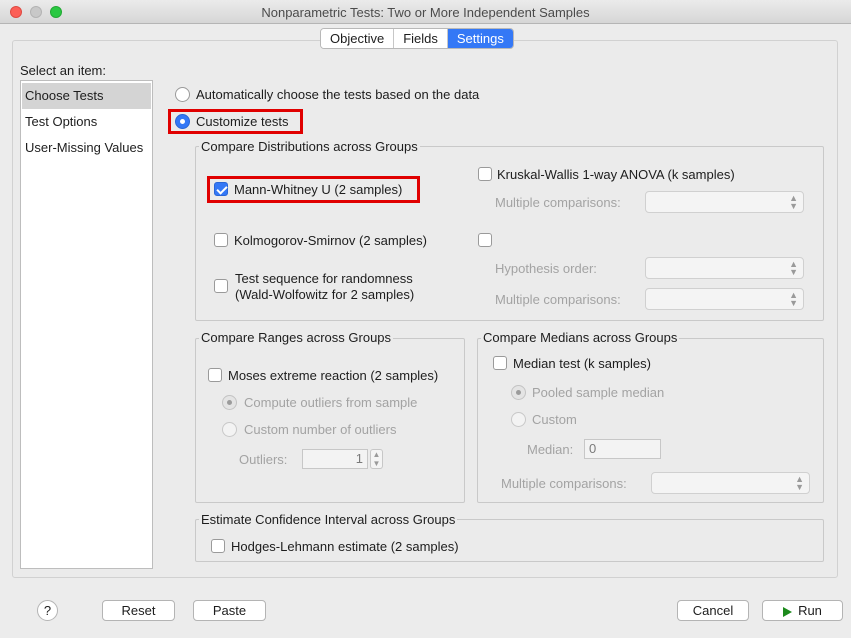  I want to click on randomness-checkbox, so click(221, 286).